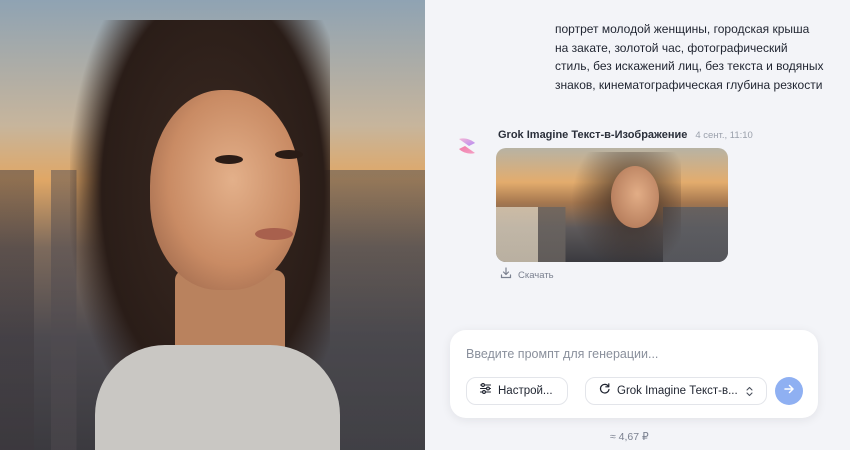 This screenshot has height=450, width=850. I want to click on grok-logo-icon, so click(467, 146).